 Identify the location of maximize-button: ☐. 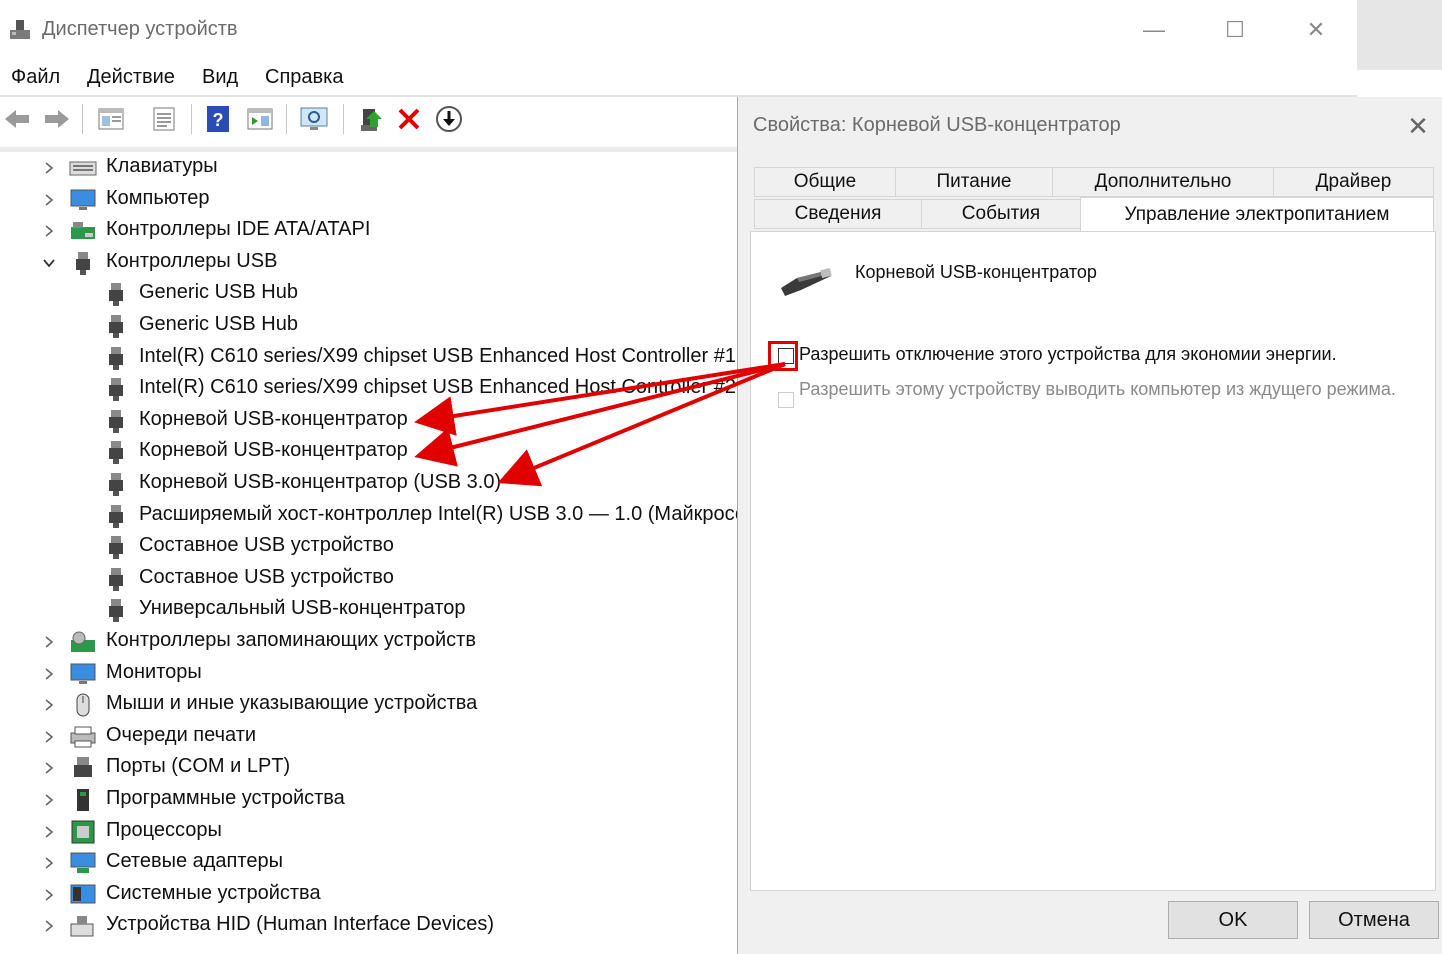
(1235, 30).